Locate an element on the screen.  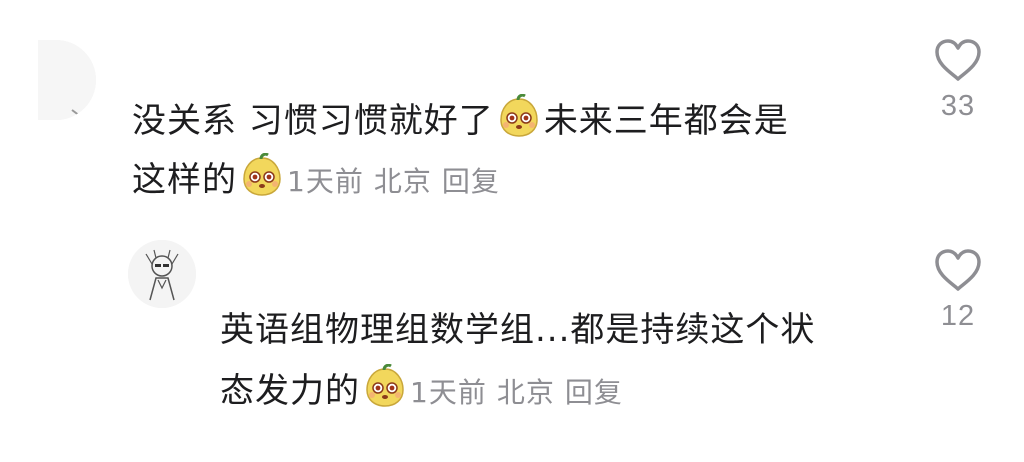
like-button: 12 is located at coordinates (958, 290).